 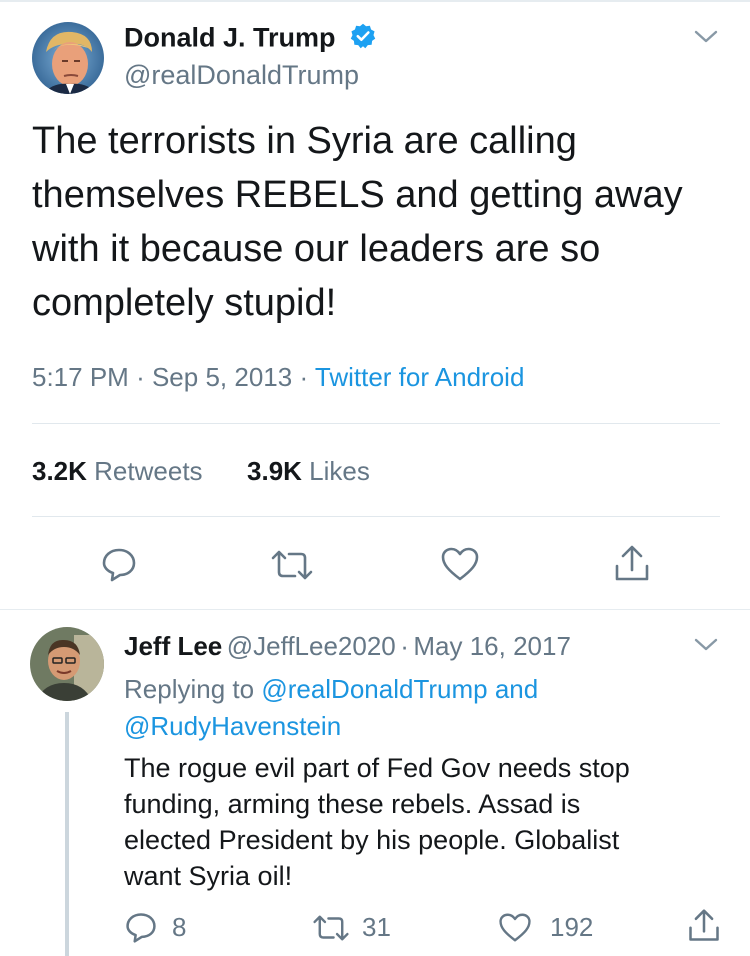 What do you see at coordinates (420, 377) in the screenshot?
I see `tweet-source-link: Twitter for Android` at bounding box center [420, 377].